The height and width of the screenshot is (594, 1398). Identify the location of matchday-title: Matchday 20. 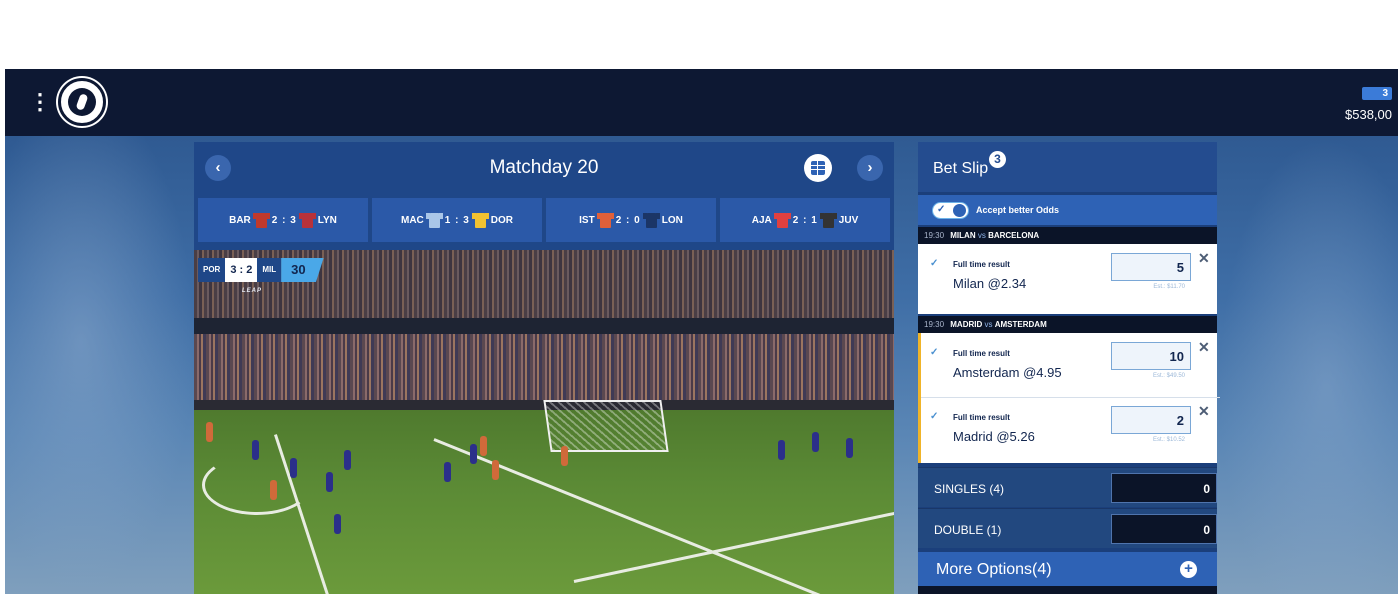
(544, 167).